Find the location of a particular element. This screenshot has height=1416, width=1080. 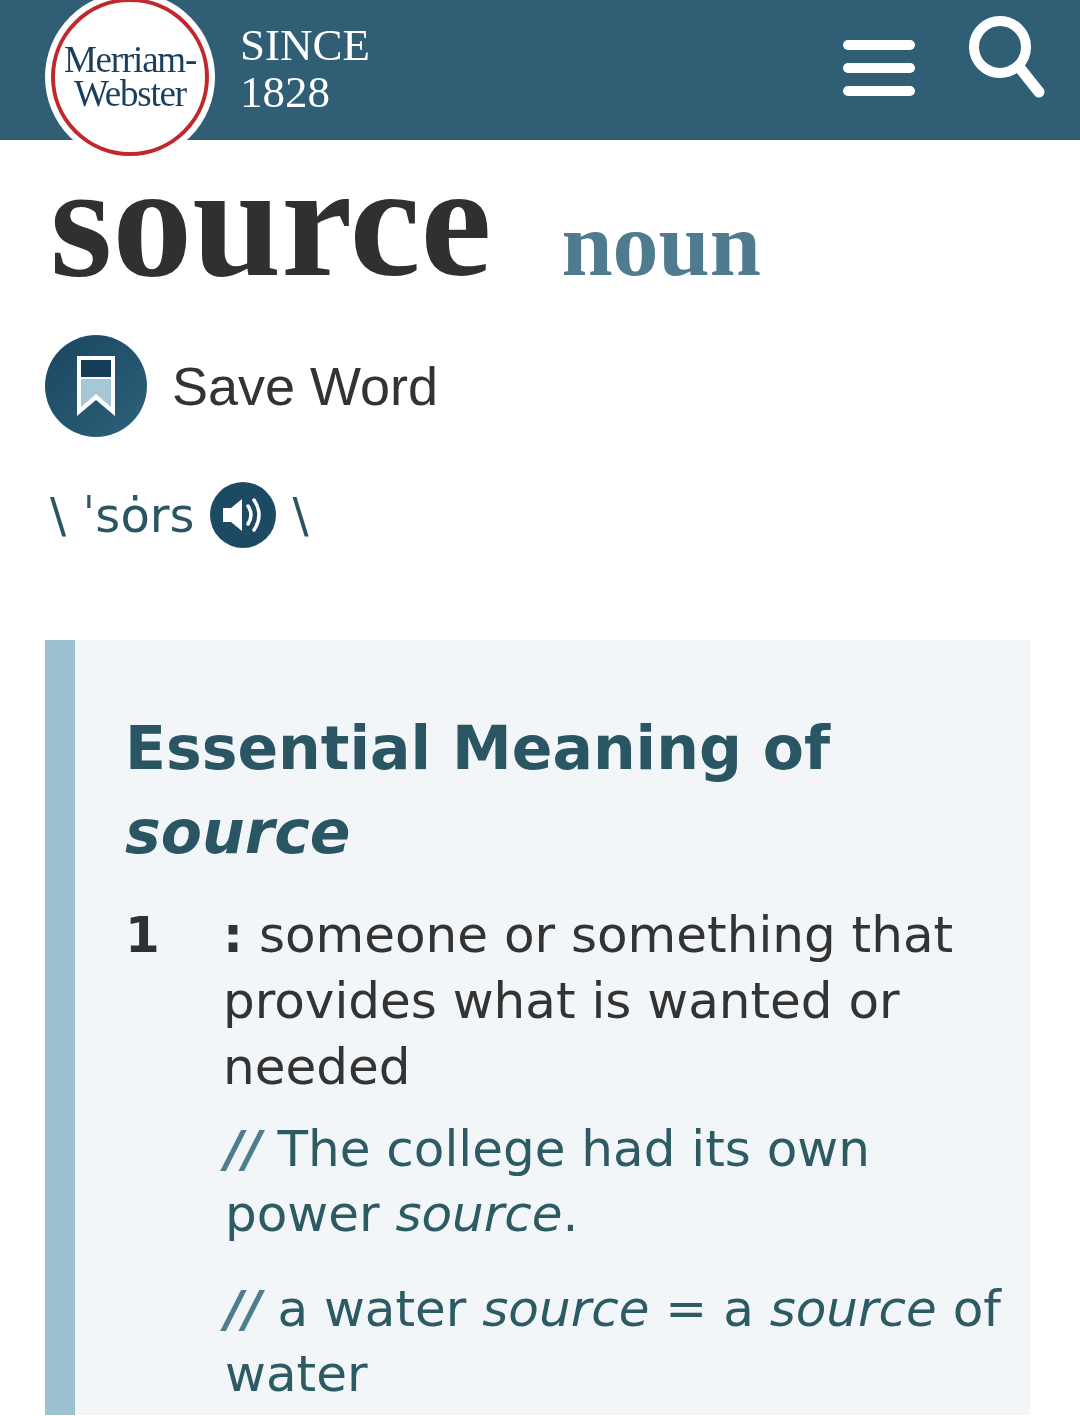

menu-icon is located at coordinates (879, 68).